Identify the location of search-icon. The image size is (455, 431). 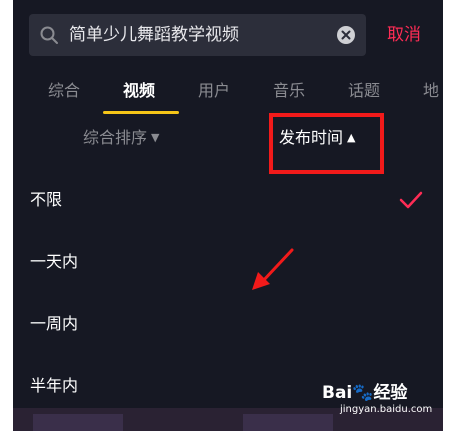
(49, 35).